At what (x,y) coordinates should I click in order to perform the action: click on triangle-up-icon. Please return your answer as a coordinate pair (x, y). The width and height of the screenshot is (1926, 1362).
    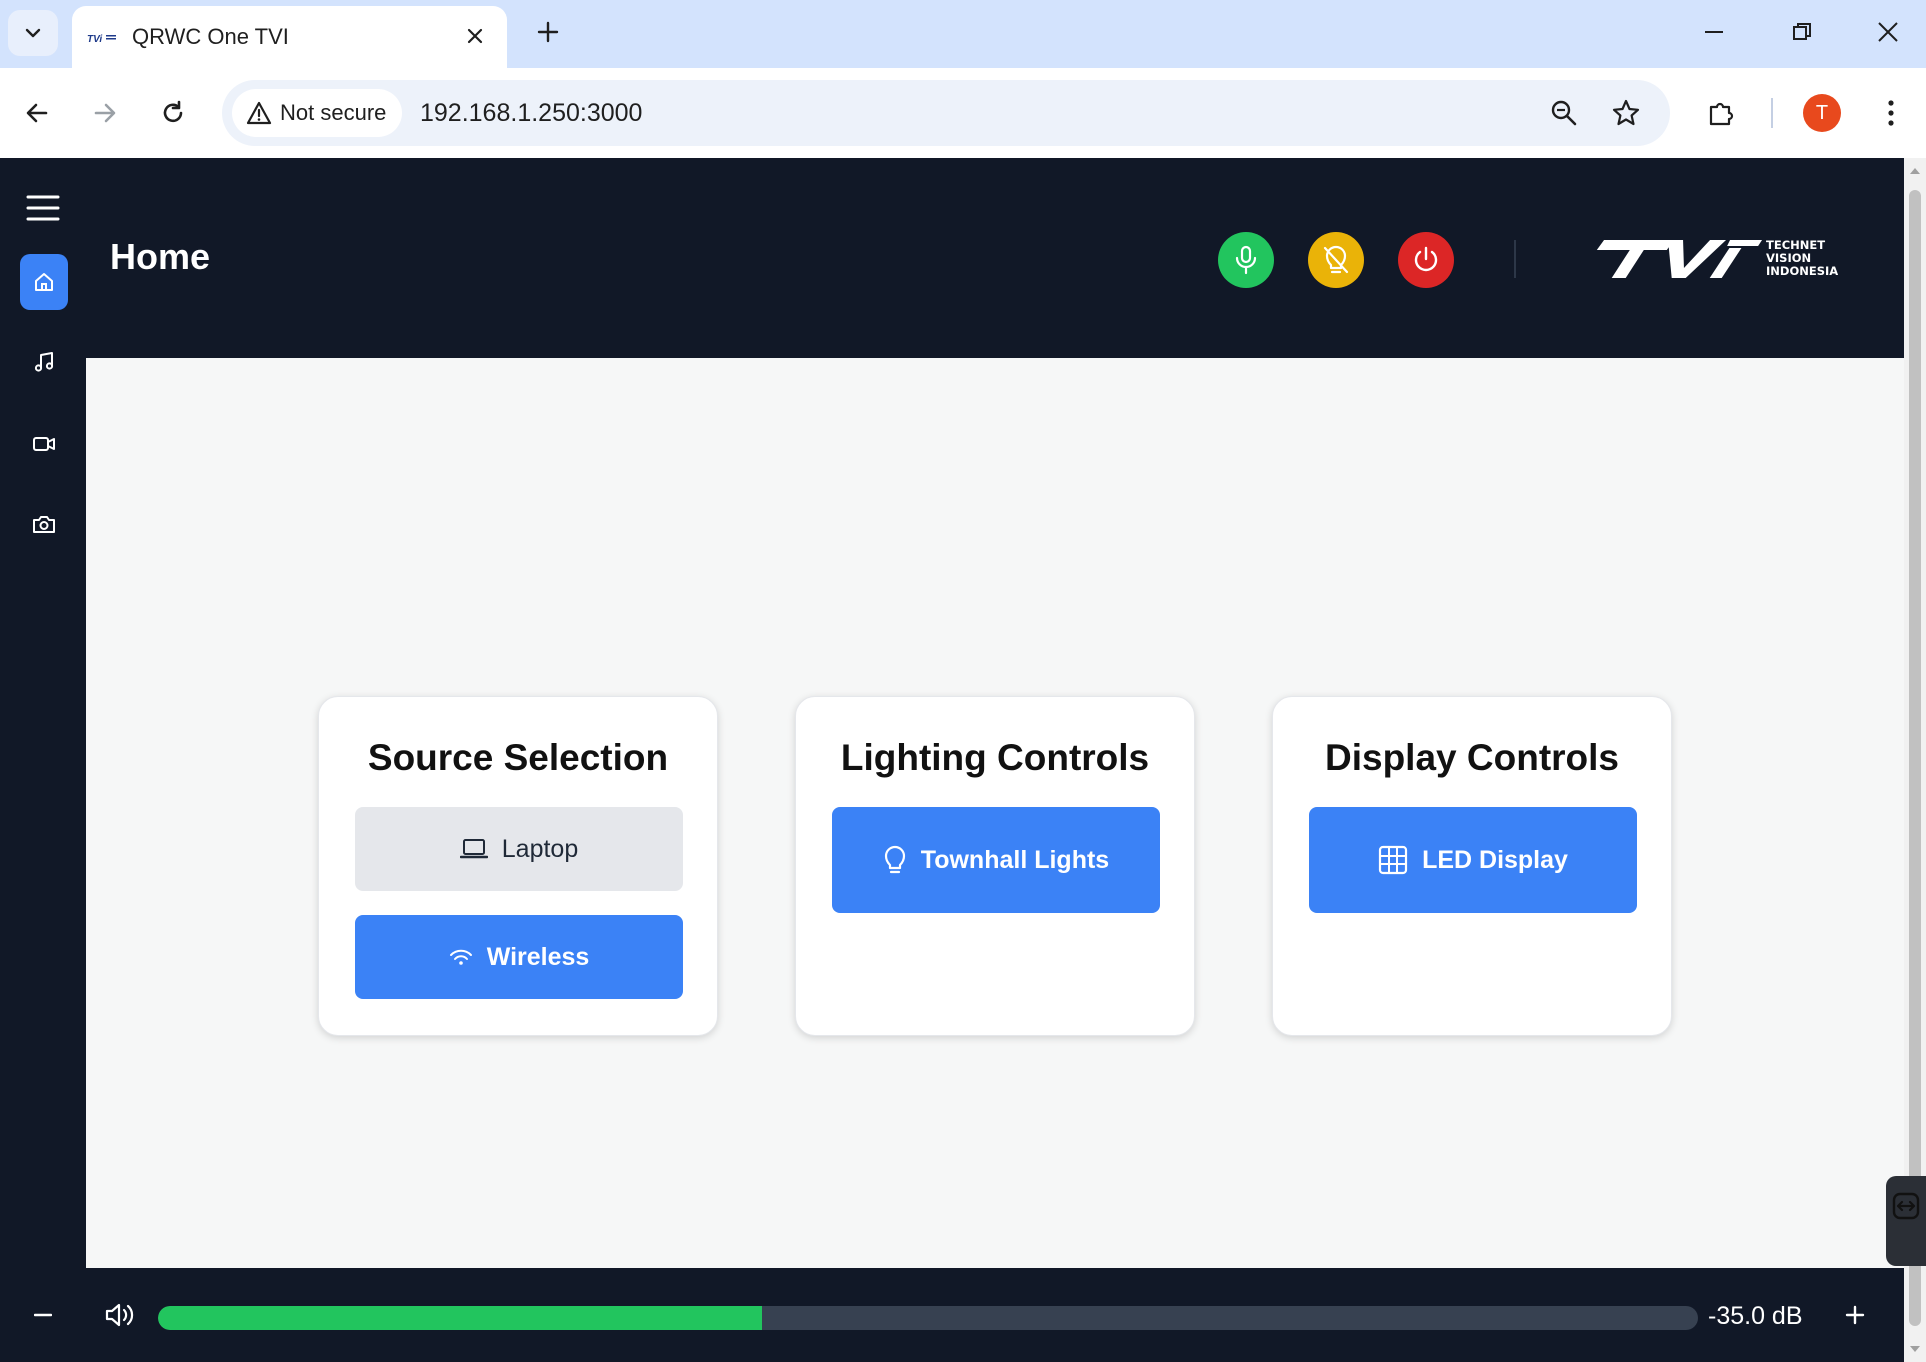
    Looking at the image, I should click on (1915, 171).